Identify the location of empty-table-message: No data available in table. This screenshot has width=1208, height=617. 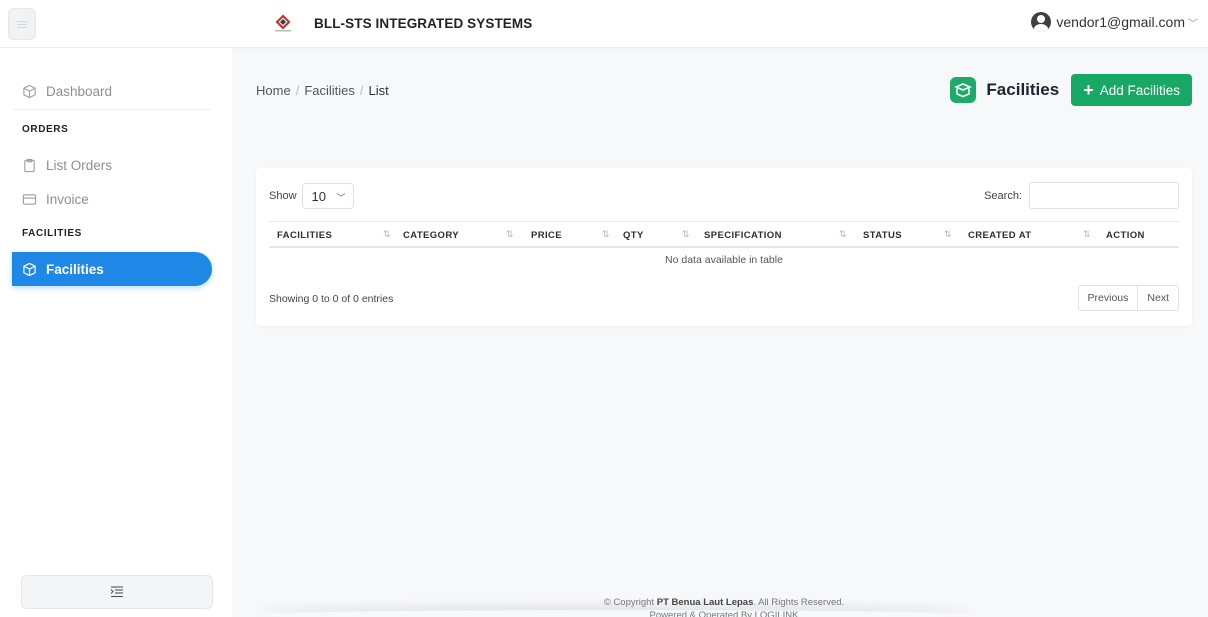
(724, 260).